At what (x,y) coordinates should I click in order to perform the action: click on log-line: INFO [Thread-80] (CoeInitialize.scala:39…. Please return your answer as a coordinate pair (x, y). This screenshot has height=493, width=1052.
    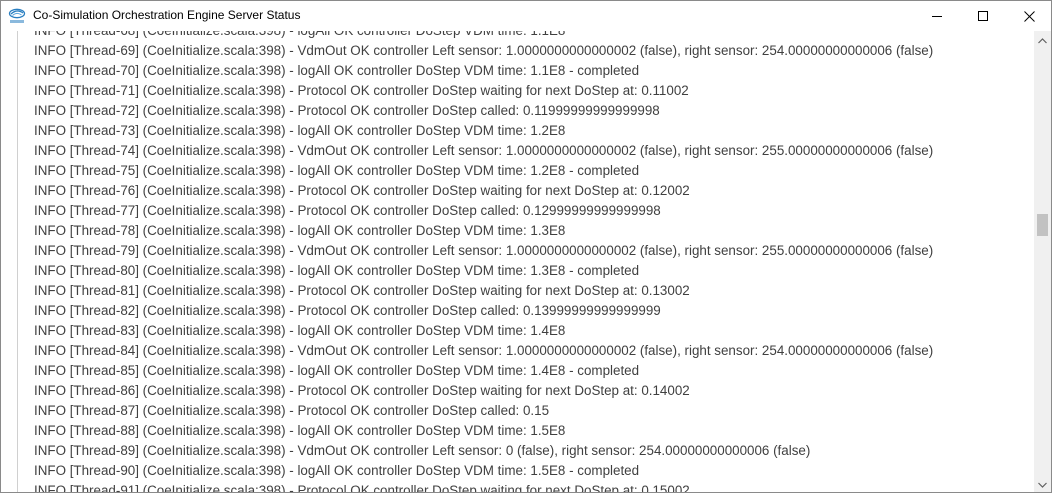
    Looking at the image, I should click on (337, 270).